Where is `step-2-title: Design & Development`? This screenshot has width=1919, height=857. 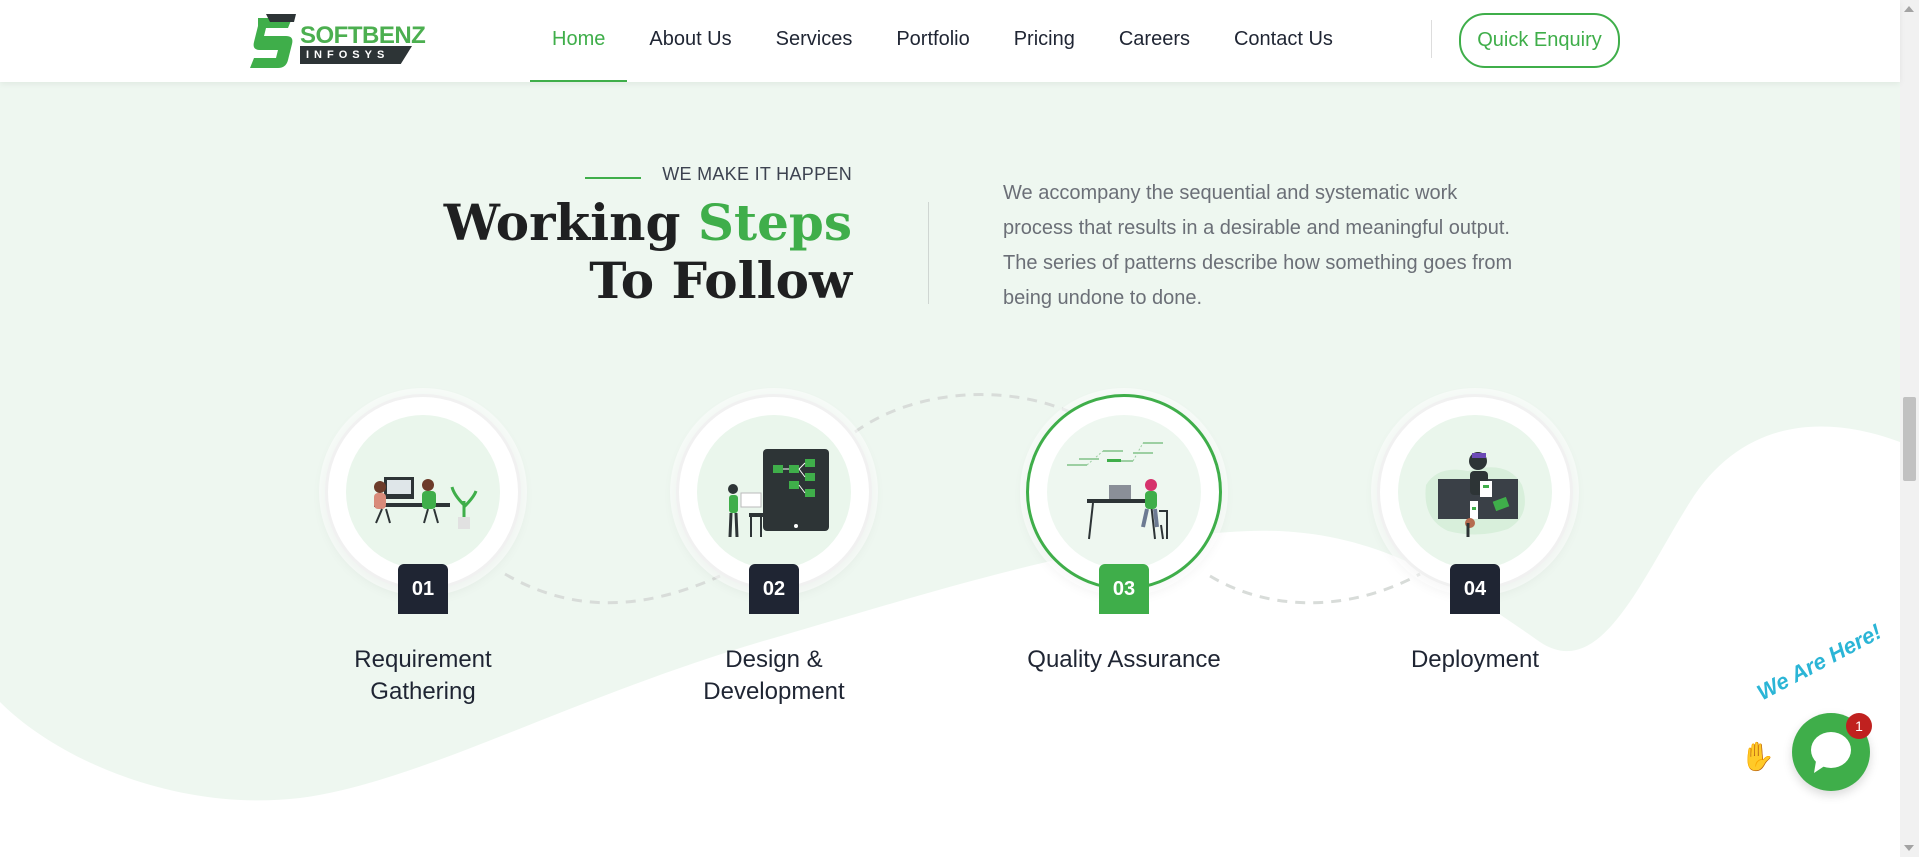
step-2-title: Design & Development is located at coordinates (774, 675).